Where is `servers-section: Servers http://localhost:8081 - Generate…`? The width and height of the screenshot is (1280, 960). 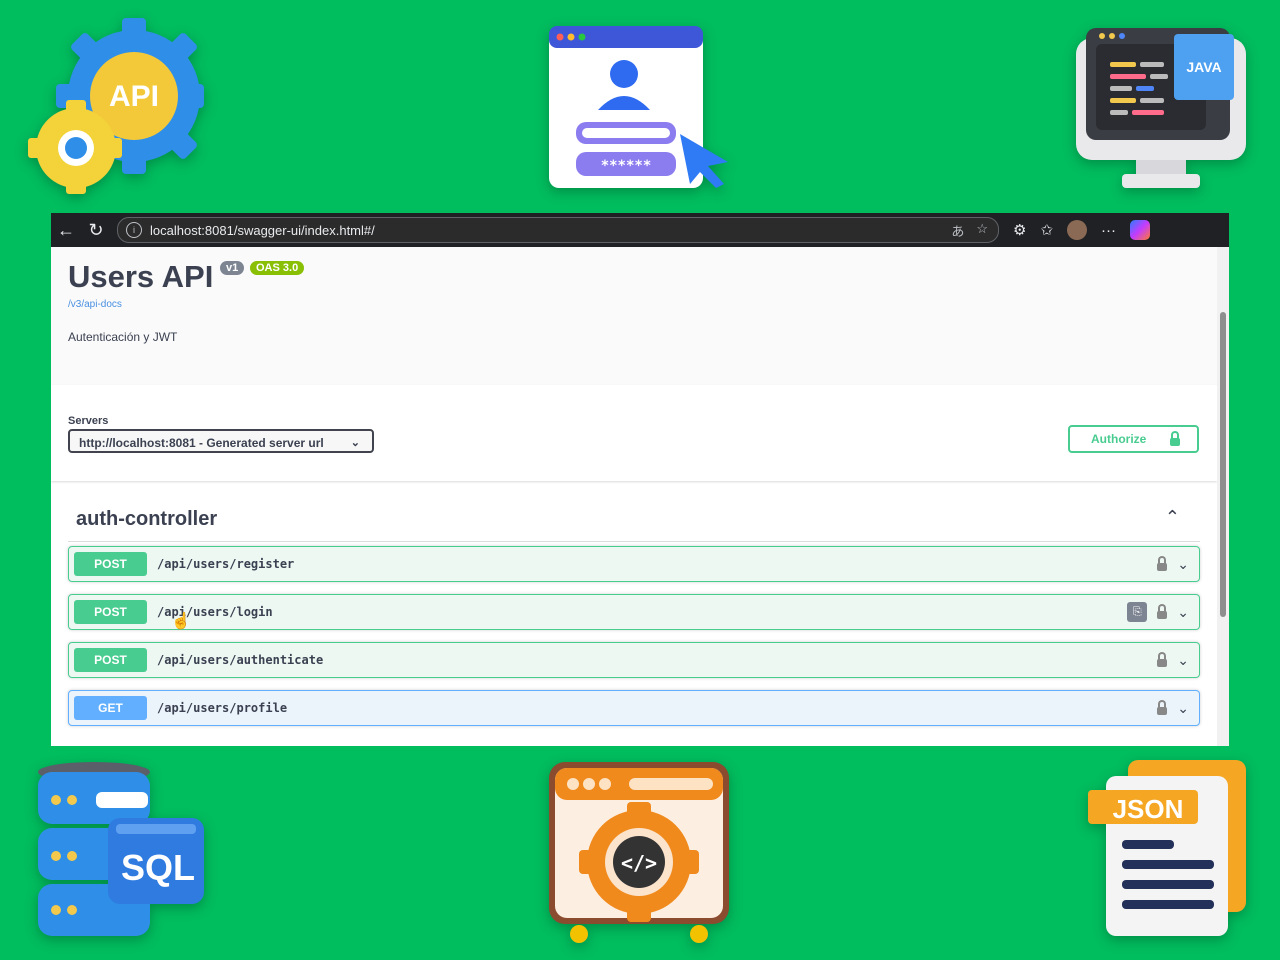
servers-section: Servers http://localhost:8081 - Generate… is located at coordinates (634, 433).